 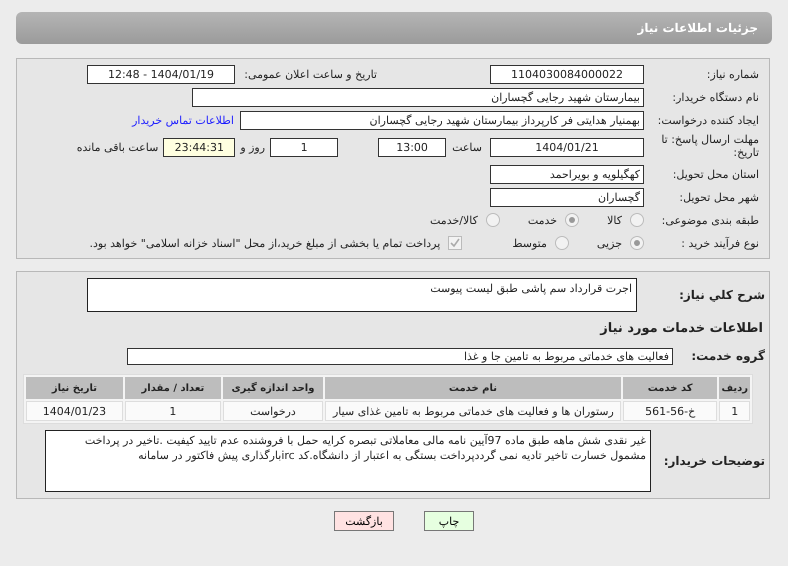 I want to click on announce-date-field: 1404/01/19 - 12:48, so click(x=161, y=74).